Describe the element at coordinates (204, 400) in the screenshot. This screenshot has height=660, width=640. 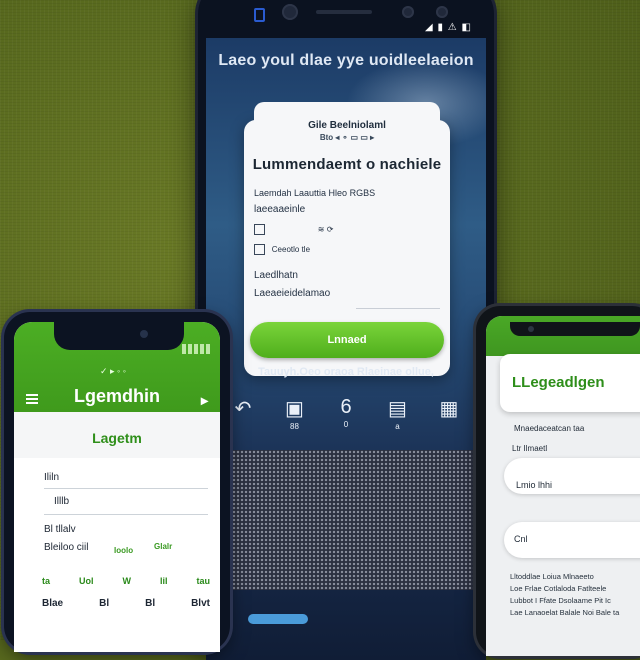
I see `share-icon: ▸` at that location.